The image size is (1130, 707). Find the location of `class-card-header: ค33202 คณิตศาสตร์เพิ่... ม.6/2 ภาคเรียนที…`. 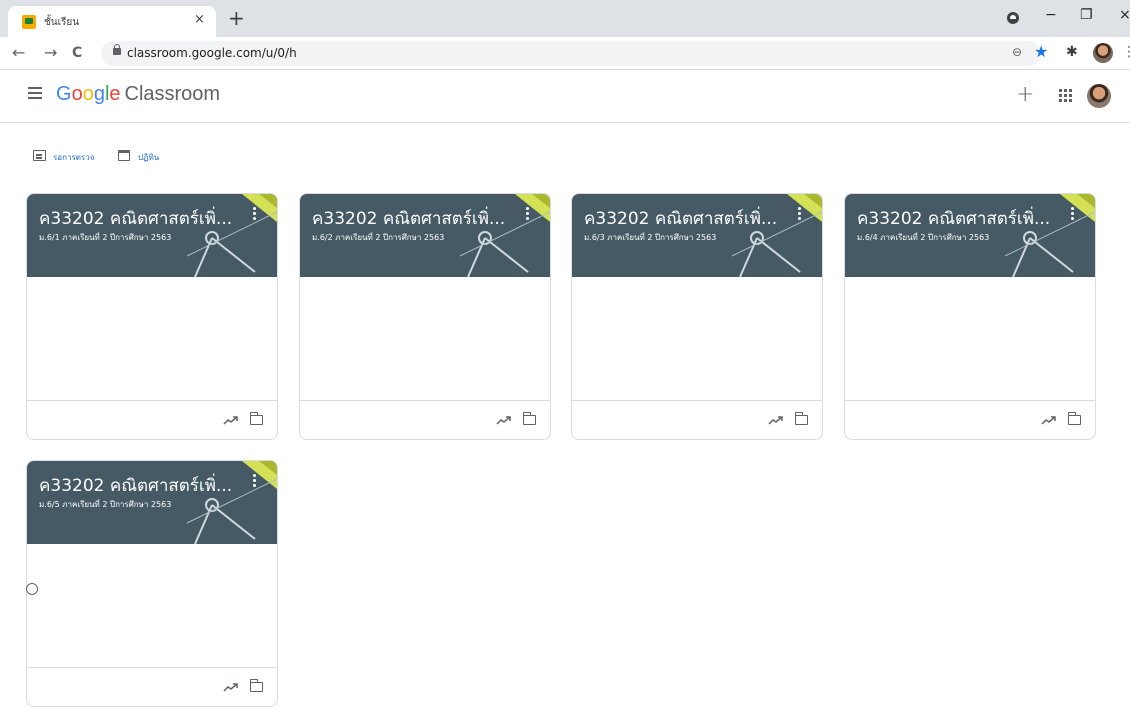

class-card-header: ค33202 คณิตศาสตร์เพิ่... ม.6/2 ภาคเรียนที… is located at coordinates (425, 235).